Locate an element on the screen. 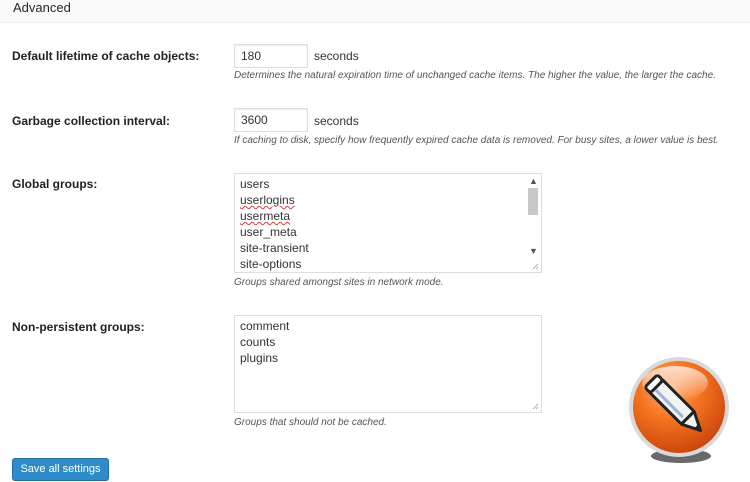 This screenshot has height=482, width=750. scroll-thumb is located at coordinates (533, 201).